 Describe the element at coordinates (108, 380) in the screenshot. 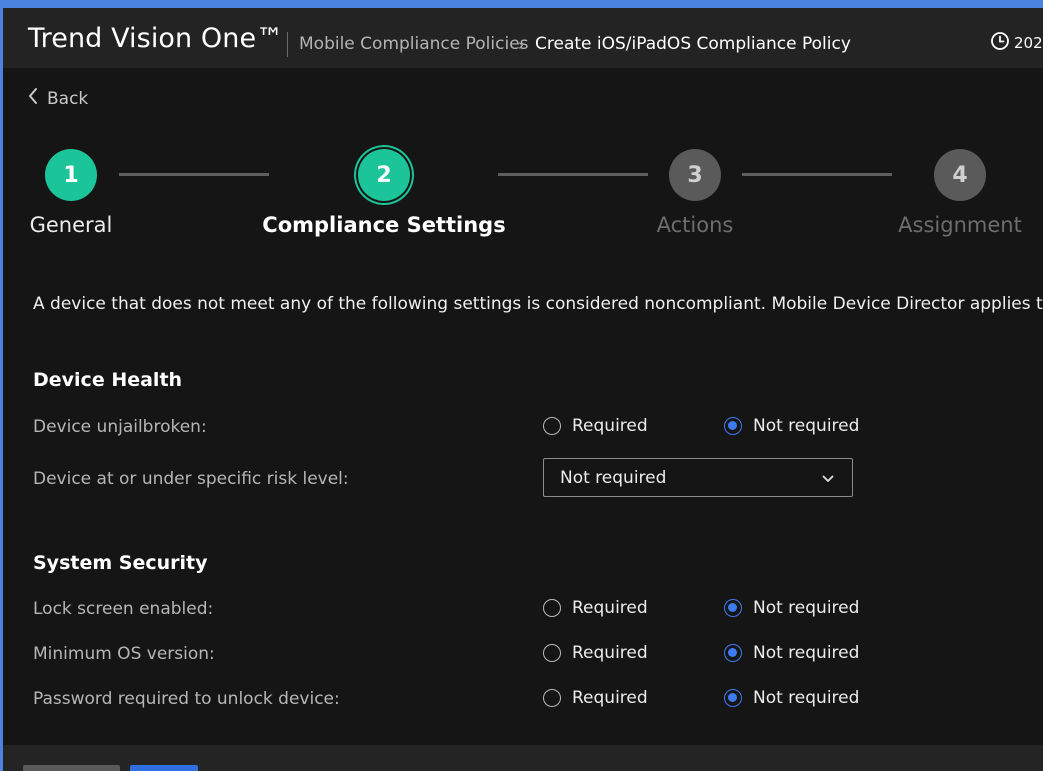

I see `section-device-health: Device Health` at that location.